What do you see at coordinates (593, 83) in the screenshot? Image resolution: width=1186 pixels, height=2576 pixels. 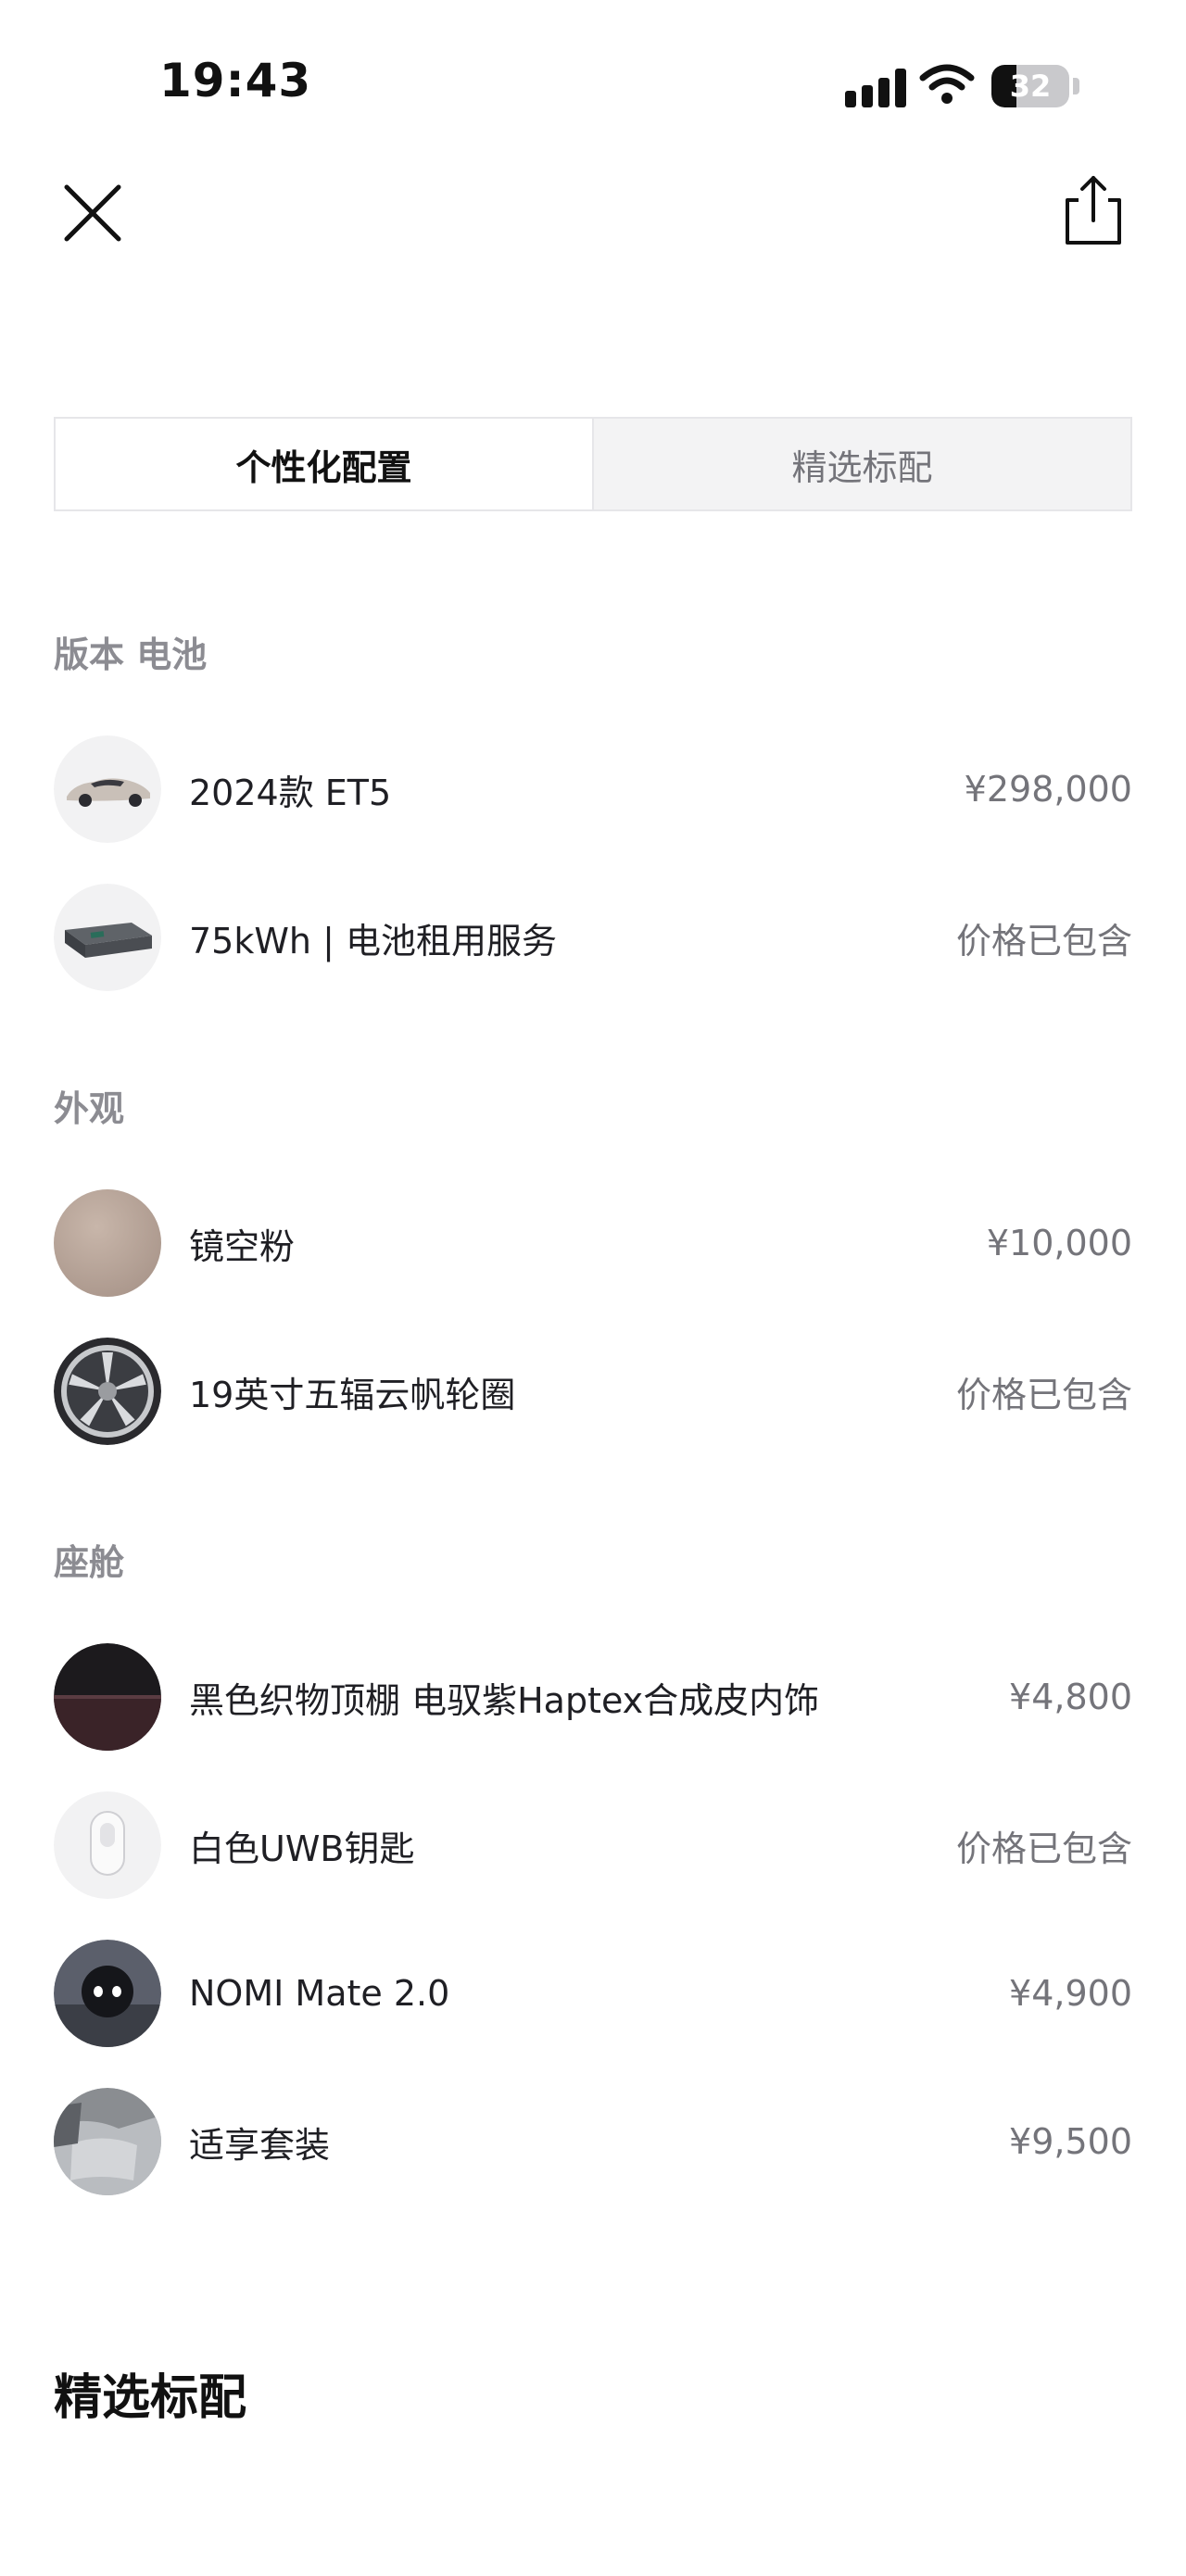 I see `status-bar: 19:43 32` at bounding box center [593, 83].